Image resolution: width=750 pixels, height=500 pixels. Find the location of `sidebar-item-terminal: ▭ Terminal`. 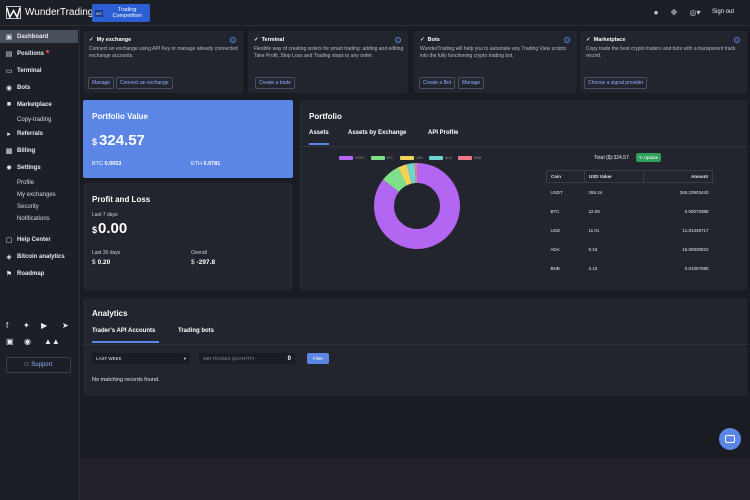

sidebar-item-terminal: ▭ Terminal is located at coordinates (39, 70).